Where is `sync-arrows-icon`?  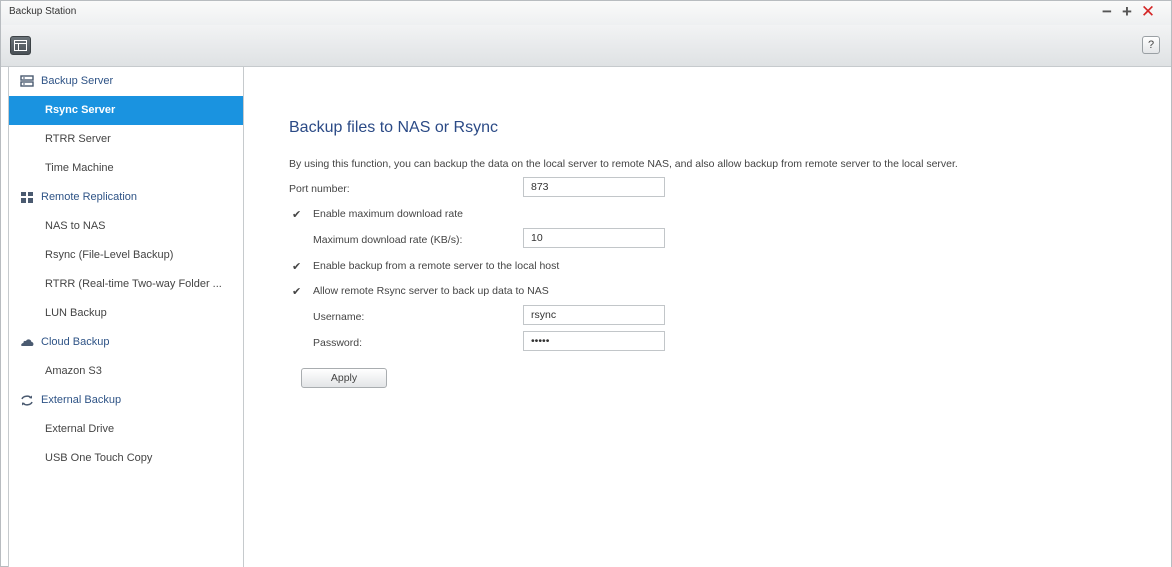
sync-arrows-icon is located at coordinates (27, 400).